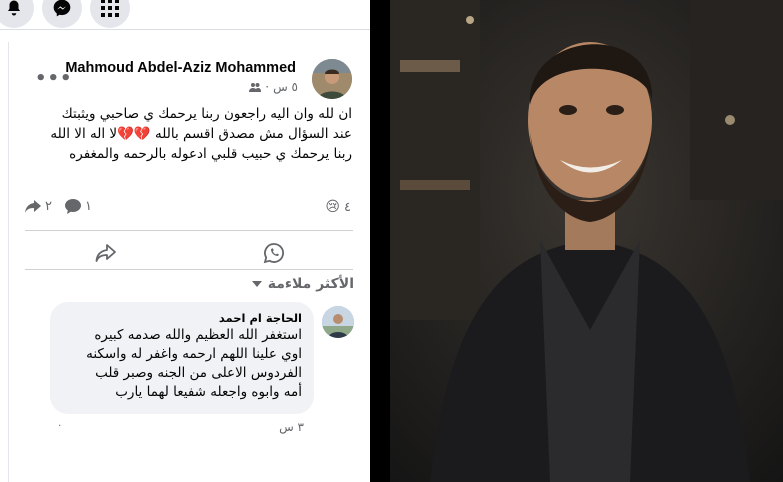 The height and width of the screenshot is (482, 783). What do you see at coordinates (60, 425) in the screenshot?
I see `comment-likes: ٠` at bounding box center [60, 425].